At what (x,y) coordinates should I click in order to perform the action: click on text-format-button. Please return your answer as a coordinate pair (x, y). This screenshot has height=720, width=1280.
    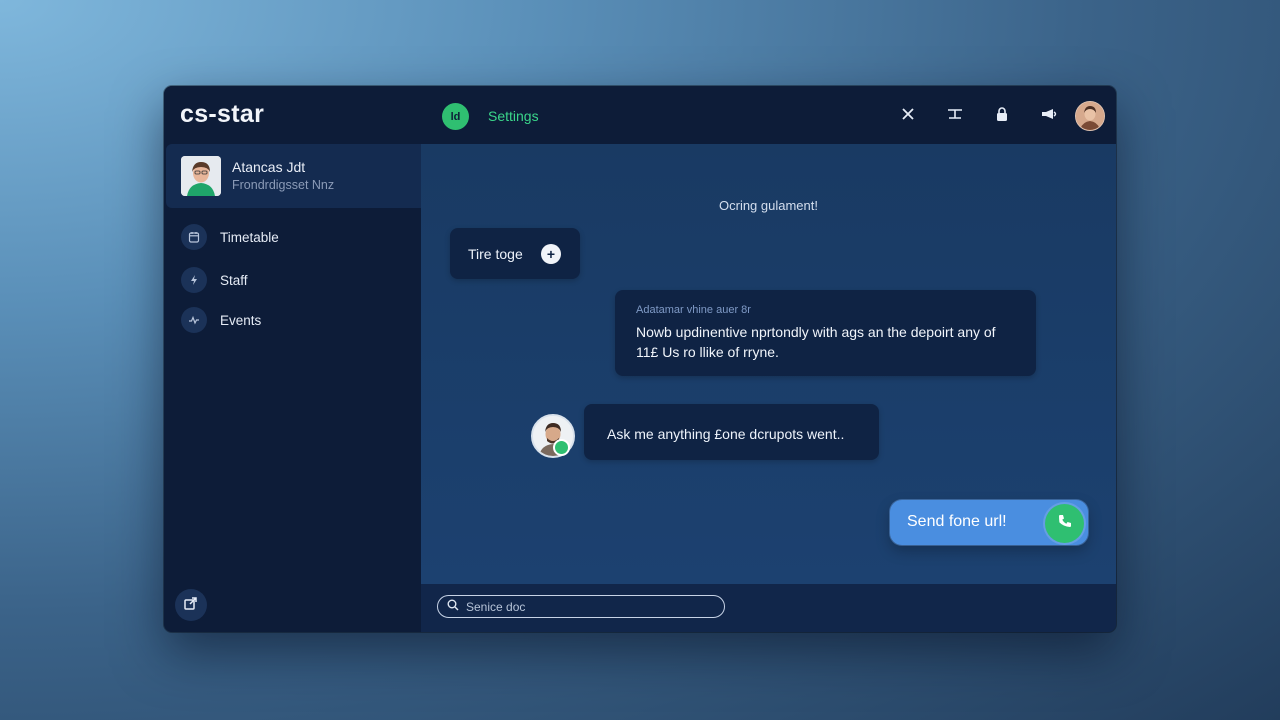
    Looking at the image, I should click on (955, 116).